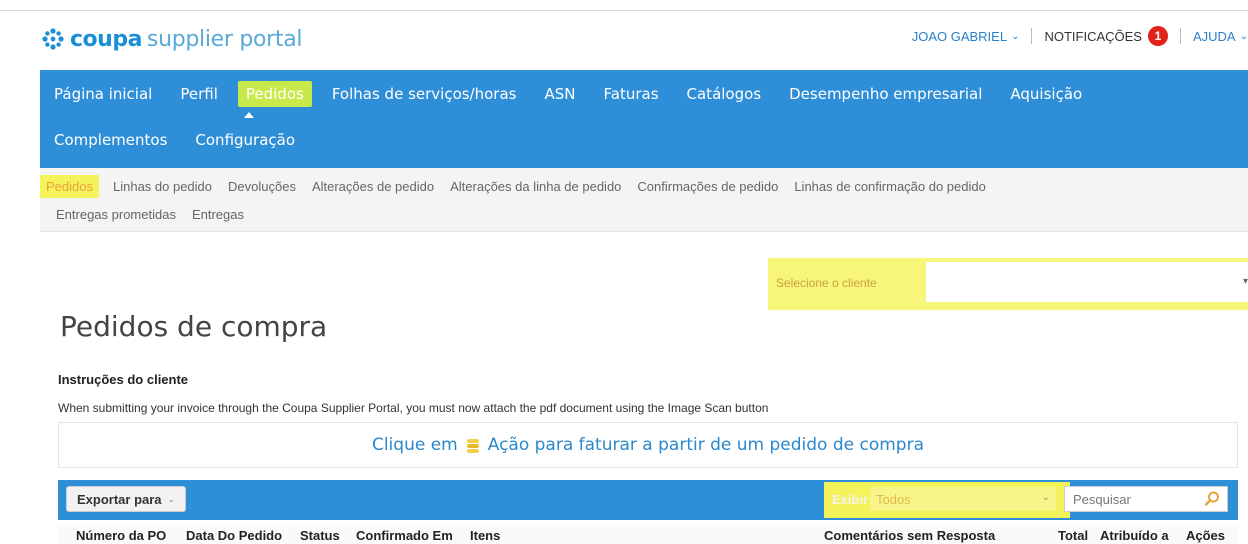  What do you see at coordinates (559, 94) in the screenshot?
I see `nav-item-asn: ASN` at bounding box center [559, 94].